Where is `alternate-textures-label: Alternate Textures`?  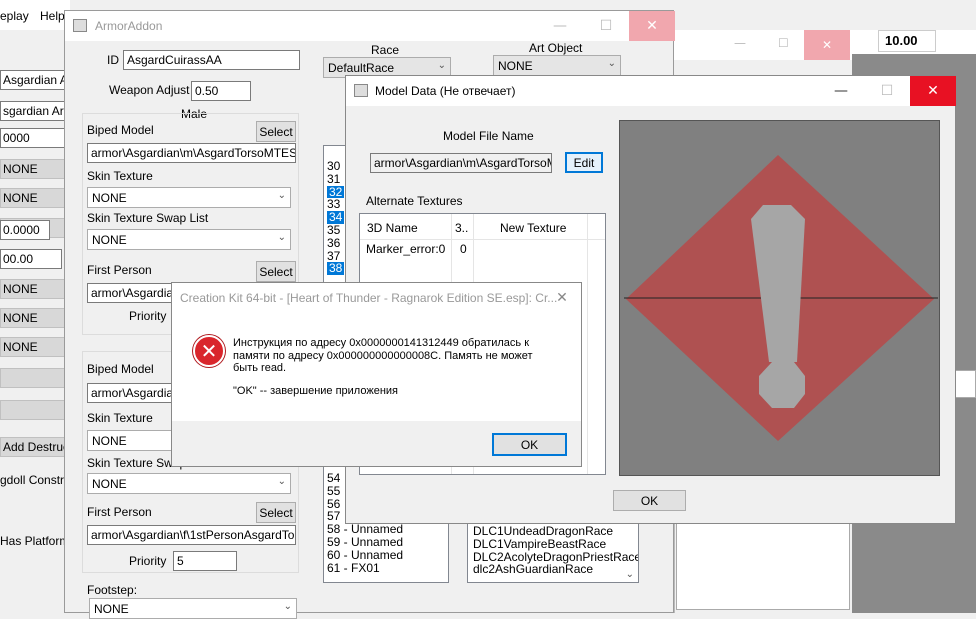
alternate-textures-label: Alternate Textures is located at coordinates (414, 201).